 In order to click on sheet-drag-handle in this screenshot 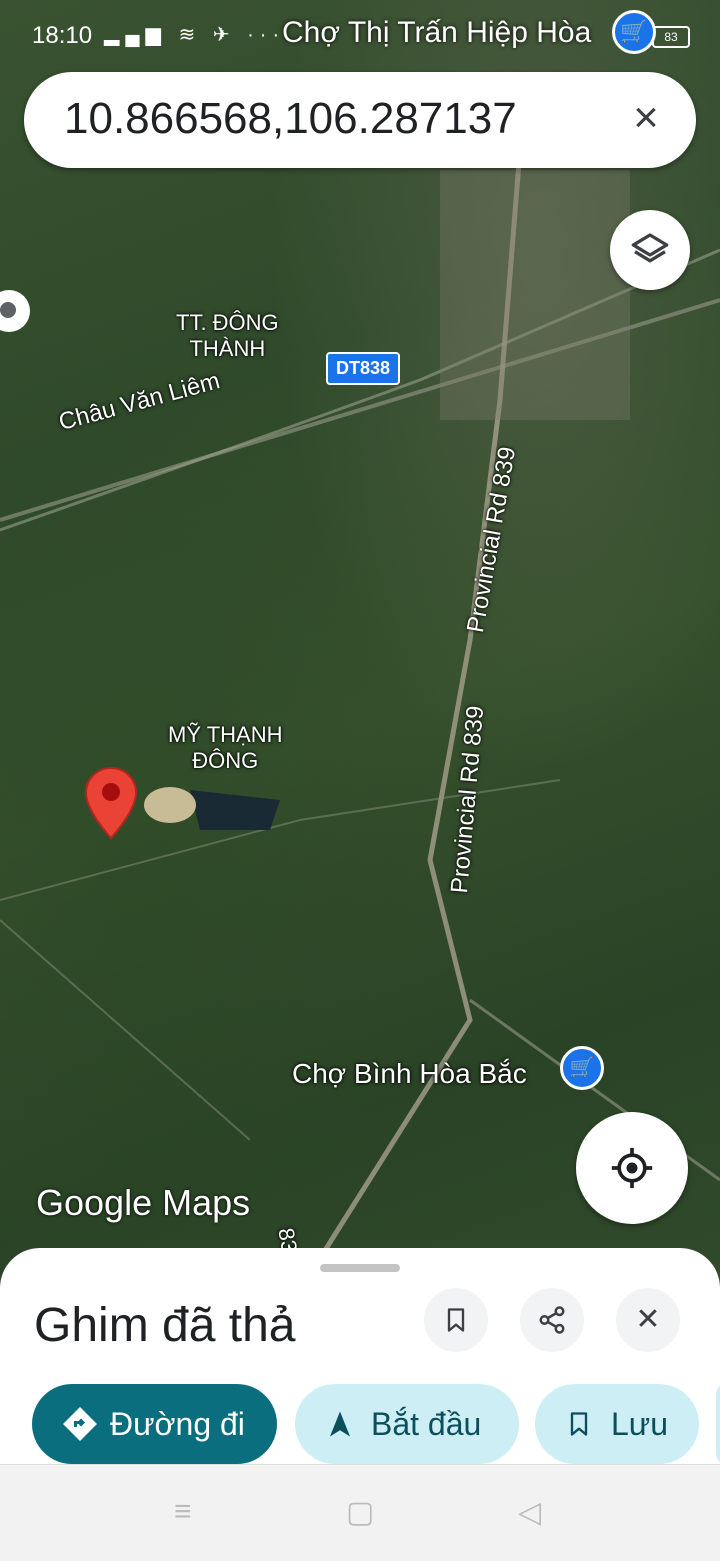, I will do `click(360, 1268)`.